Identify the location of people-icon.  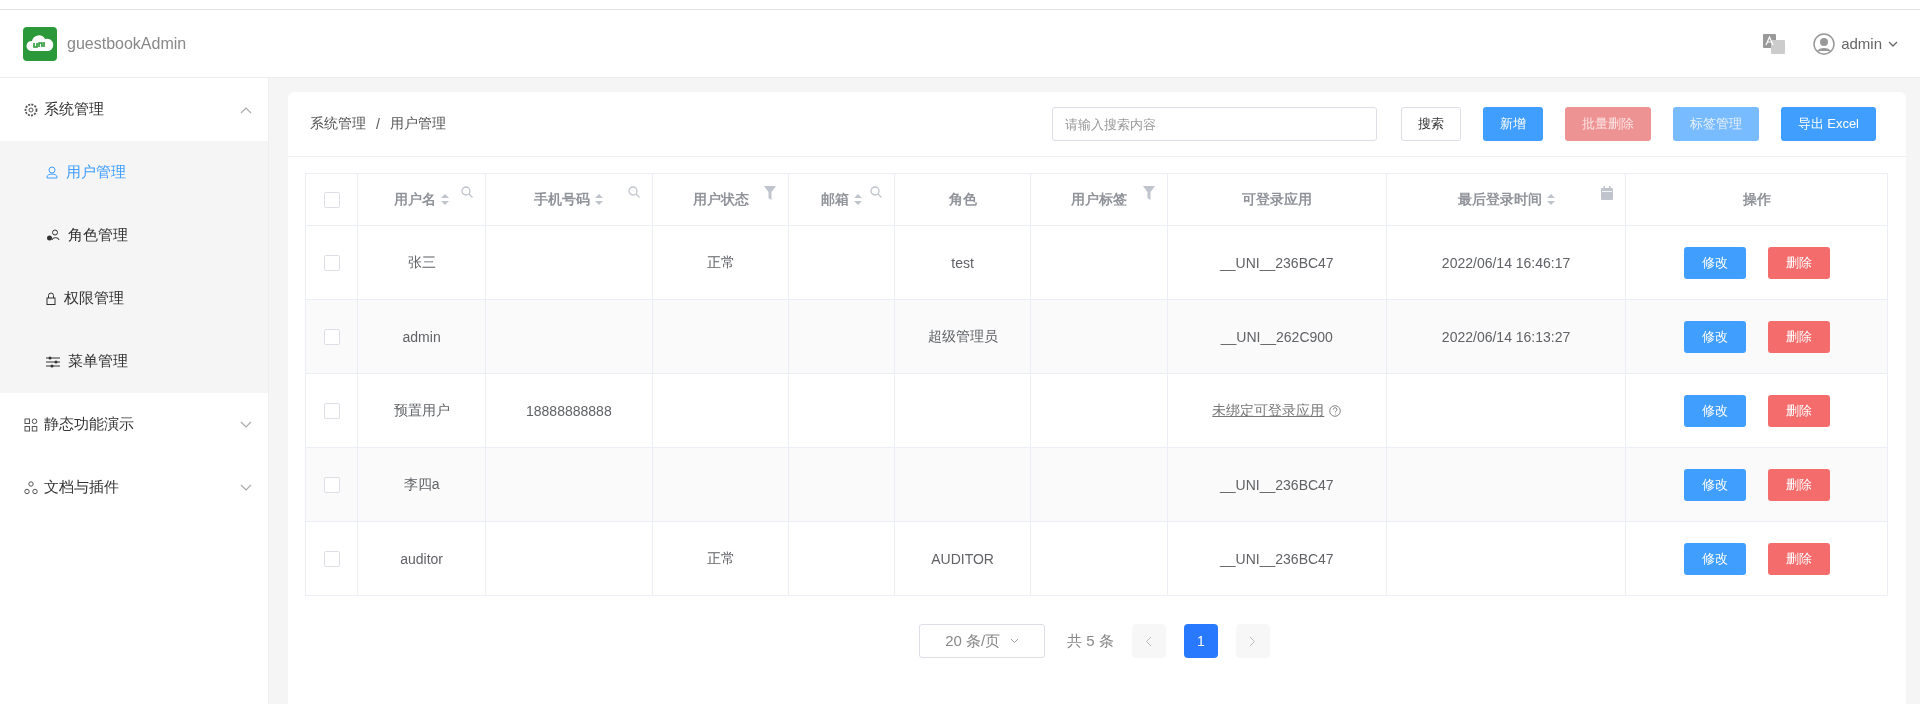
(53, 235).